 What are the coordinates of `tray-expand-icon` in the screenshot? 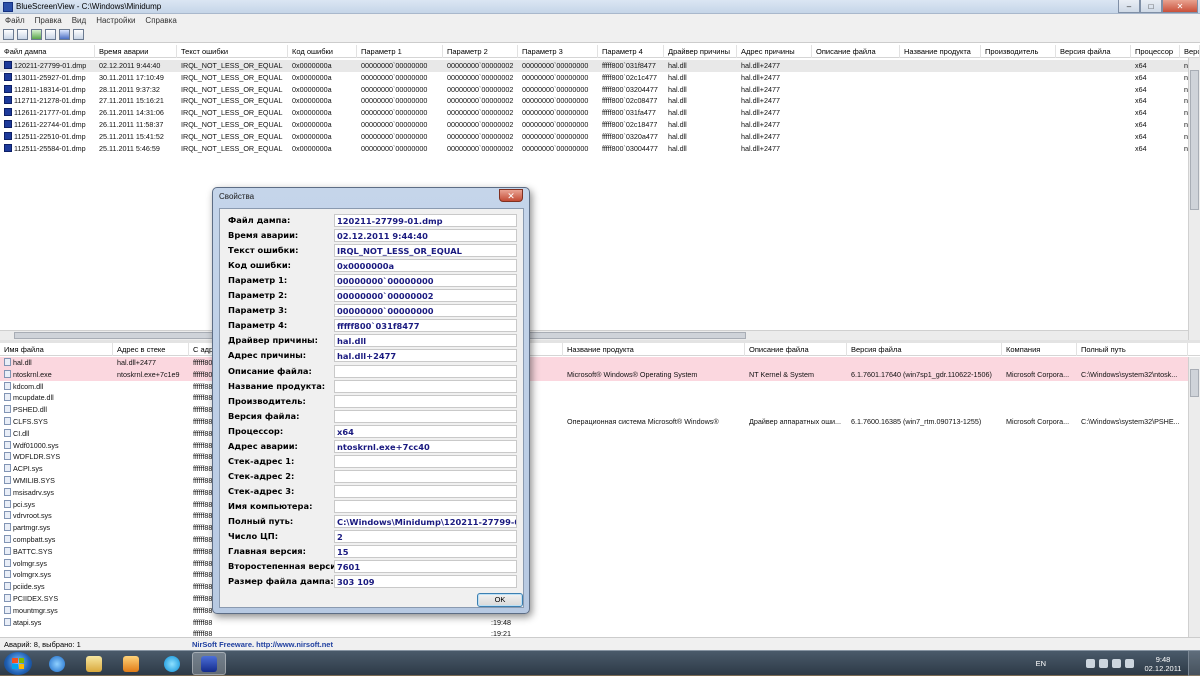 It's located at (1090, 663).